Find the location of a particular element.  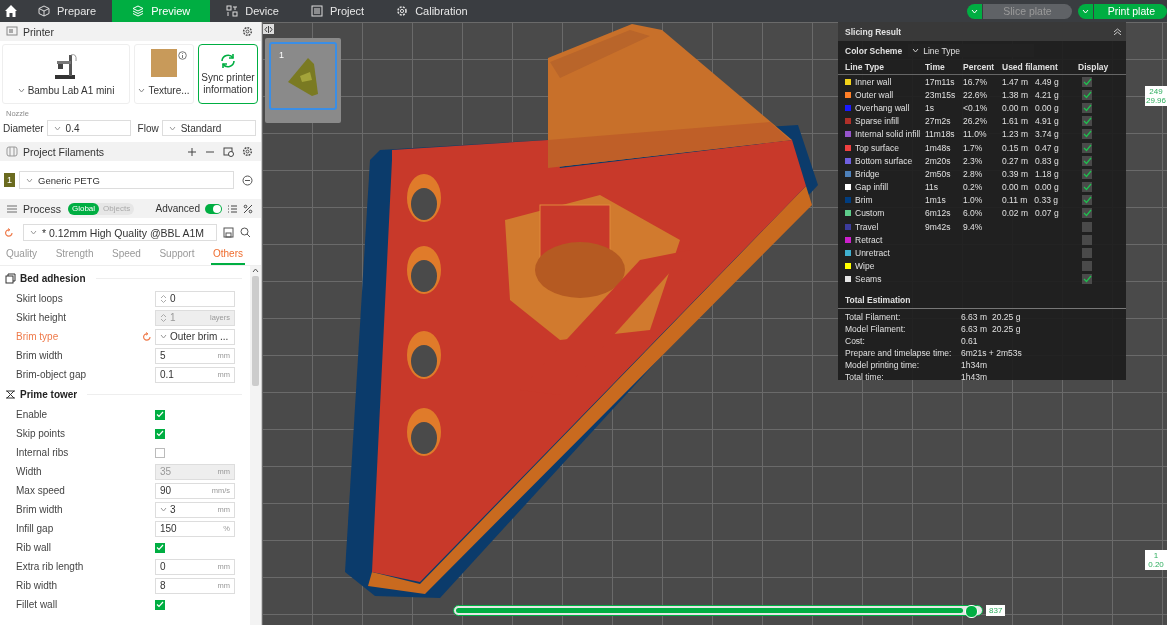

add-icon is located at coordinates (192, 151).